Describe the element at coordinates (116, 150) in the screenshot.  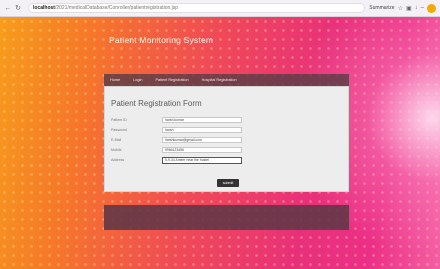
I see `mobile-label: Mobile` at that location.